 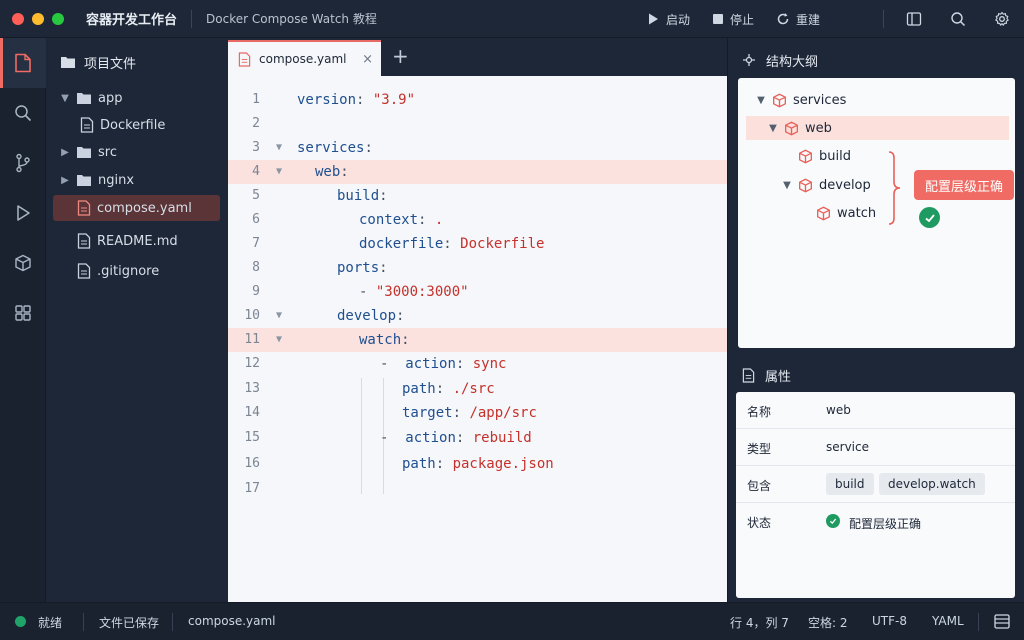 I want to click on tree-item-label: nginx, so click(x=116, y=180).